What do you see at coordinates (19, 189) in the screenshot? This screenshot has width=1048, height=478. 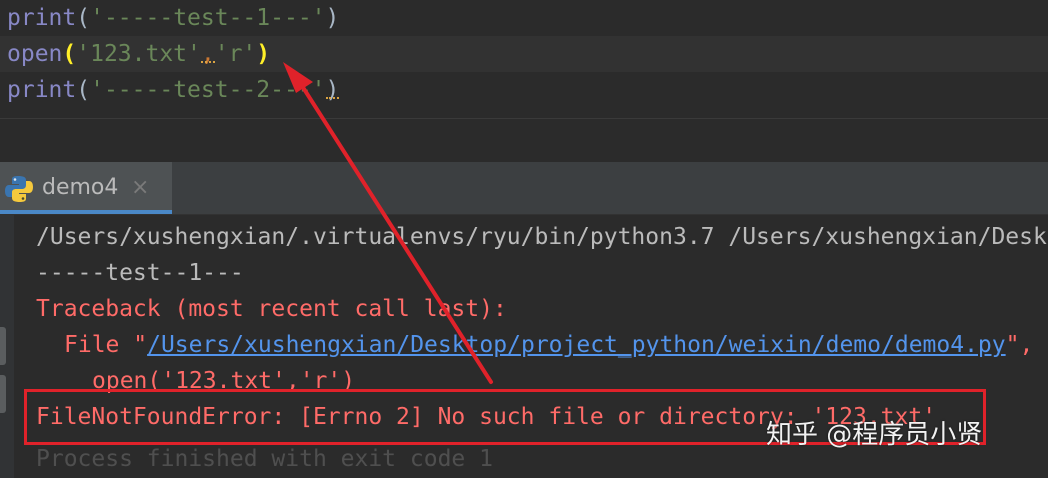 I see `python-icon` at bounding box center [19, 189].